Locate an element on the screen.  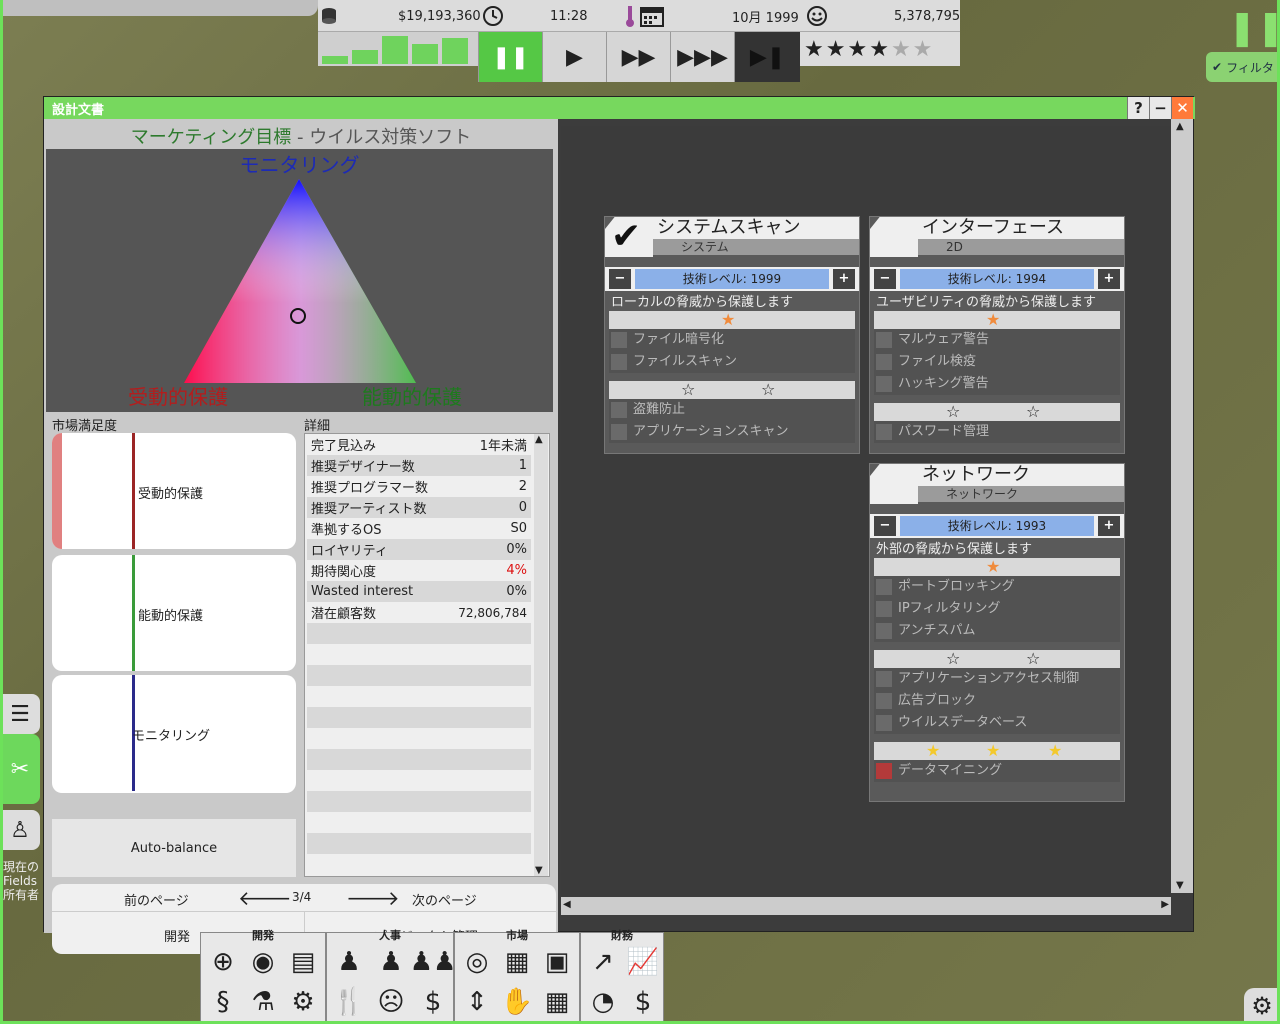
color-triangle is located at coordinates (299, 280).